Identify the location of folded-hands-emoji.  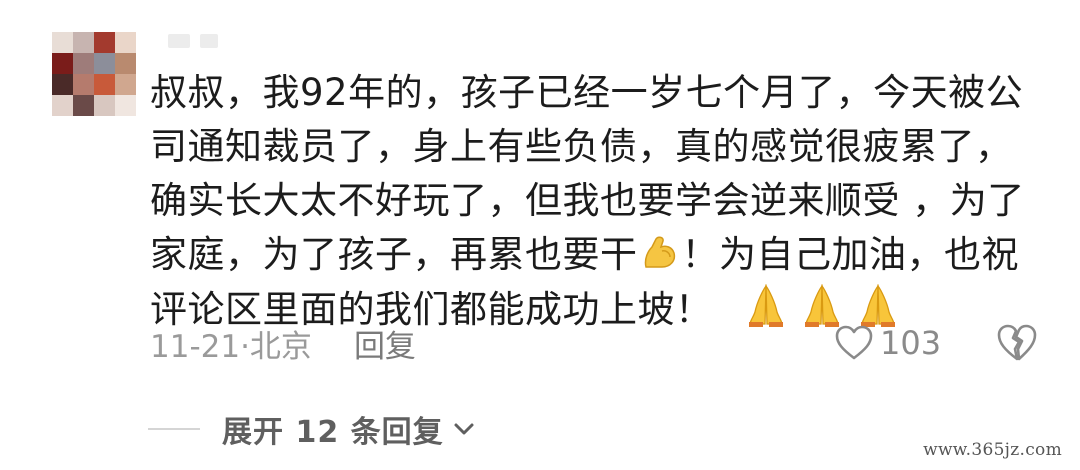
(765, 305).